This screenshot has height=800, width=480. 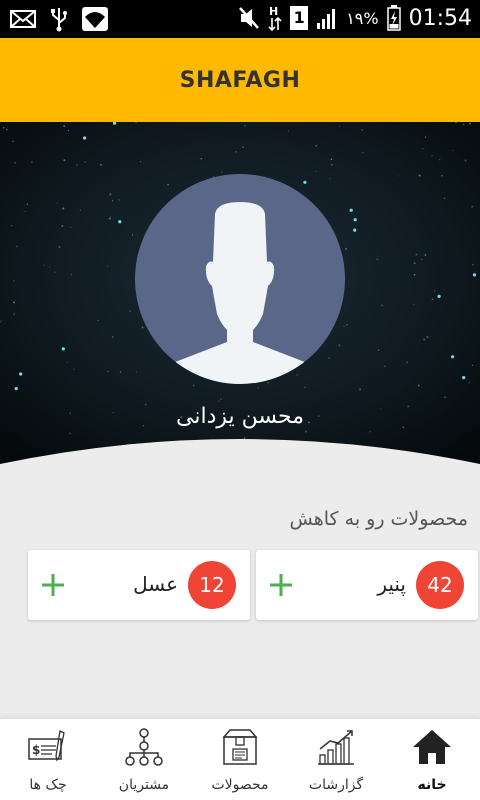 I want to click on org-tree-icon, so click(x=144, y=747).